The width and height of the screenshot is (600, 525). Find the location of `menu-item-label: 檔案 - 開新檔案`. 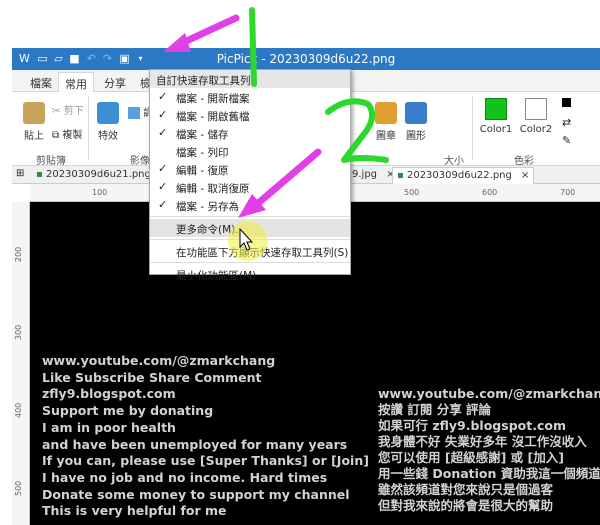

menu-item-label: 檔案 - 開新檔案 is located at coordinates (213, 99).